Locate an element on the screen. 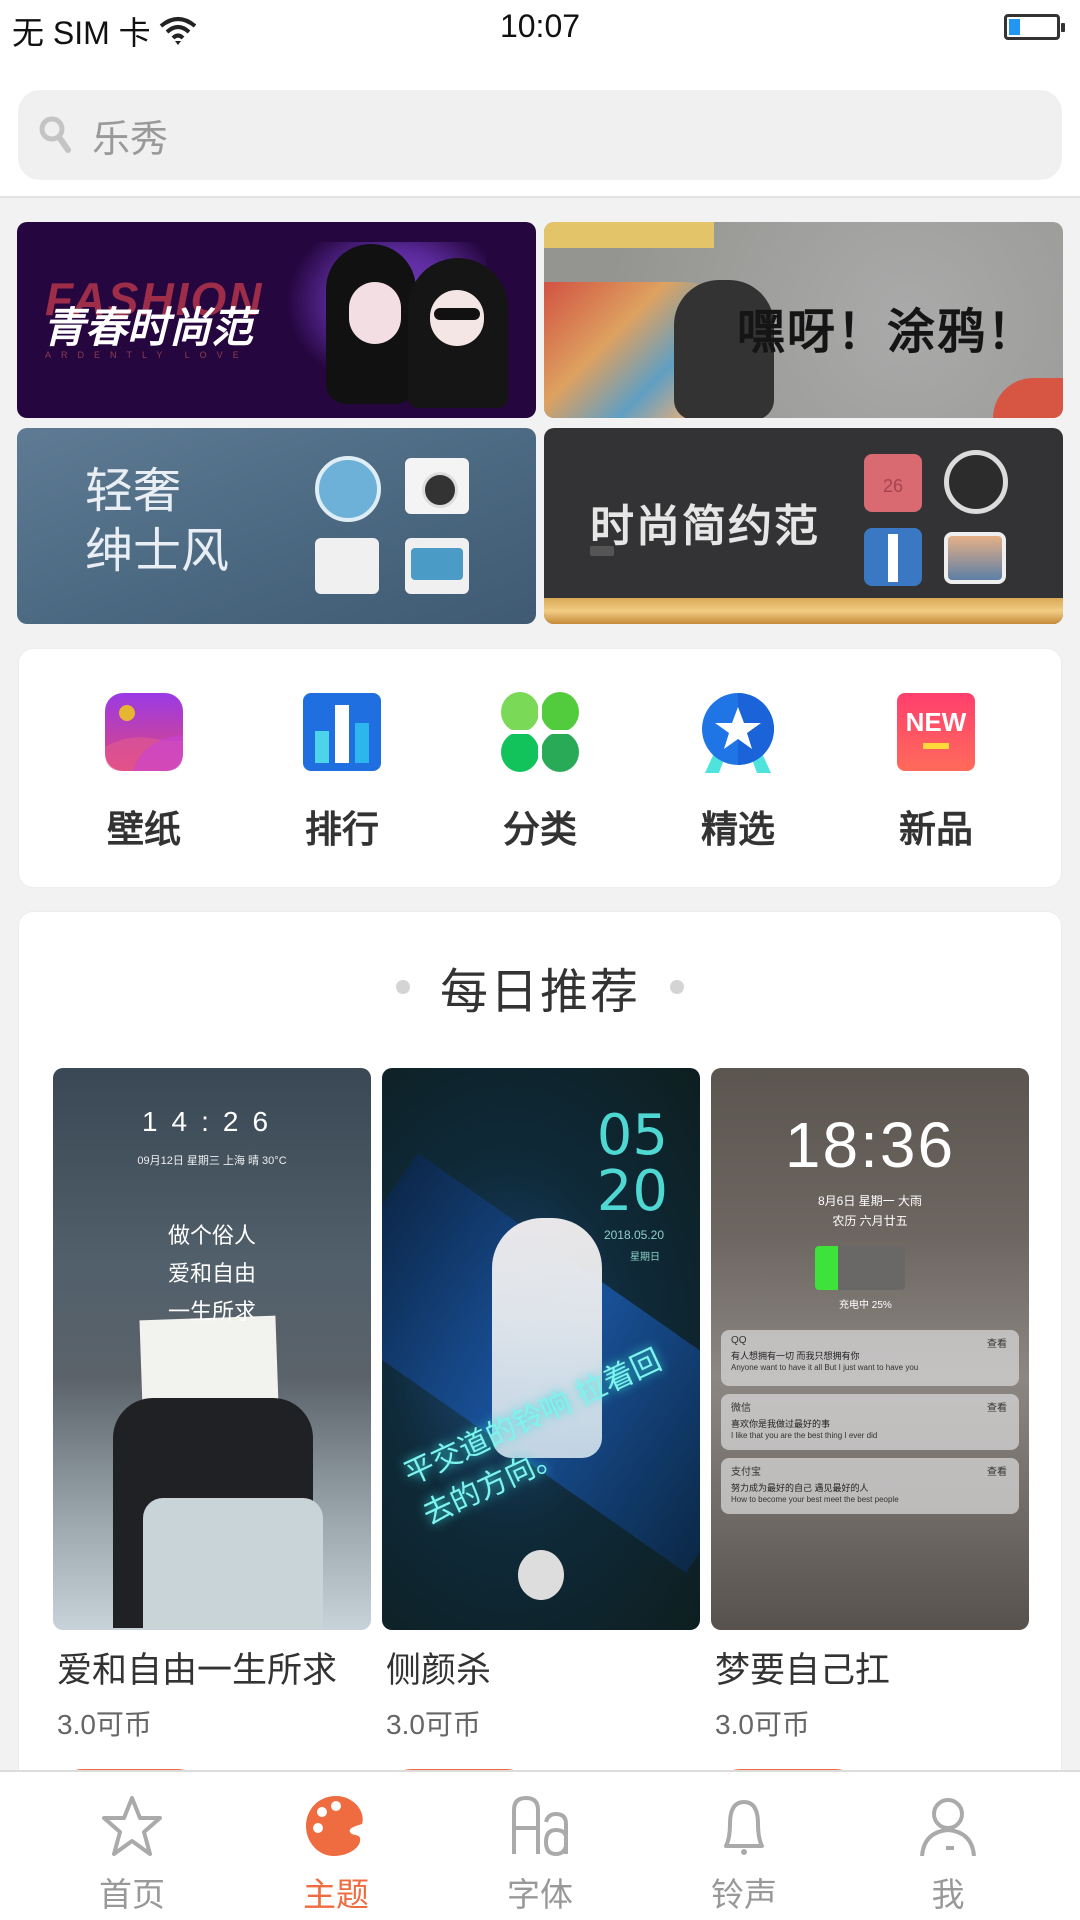 This screenshot has height=1920, width=1080. star-icon is located at coordinates (132, 1826).